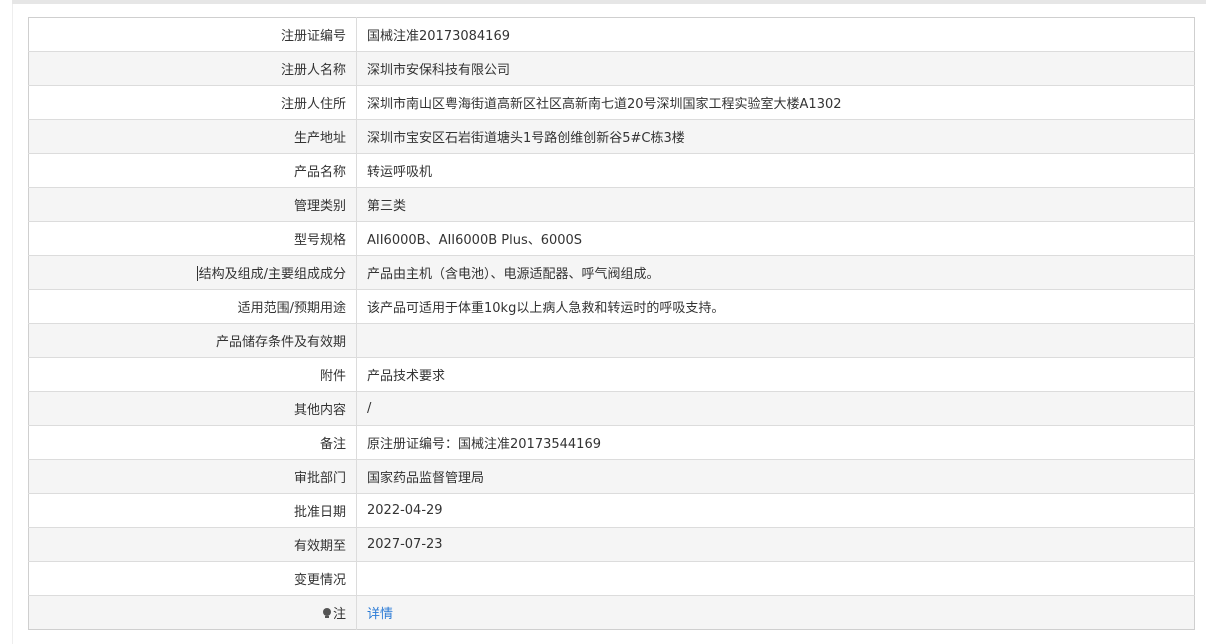 The width and height of the screenshot is (1206, 644). Describe the element at coordinates (192, 306) in the screenshot. I see `row-label-intended-use: 适用范围/预期用途` at that location.